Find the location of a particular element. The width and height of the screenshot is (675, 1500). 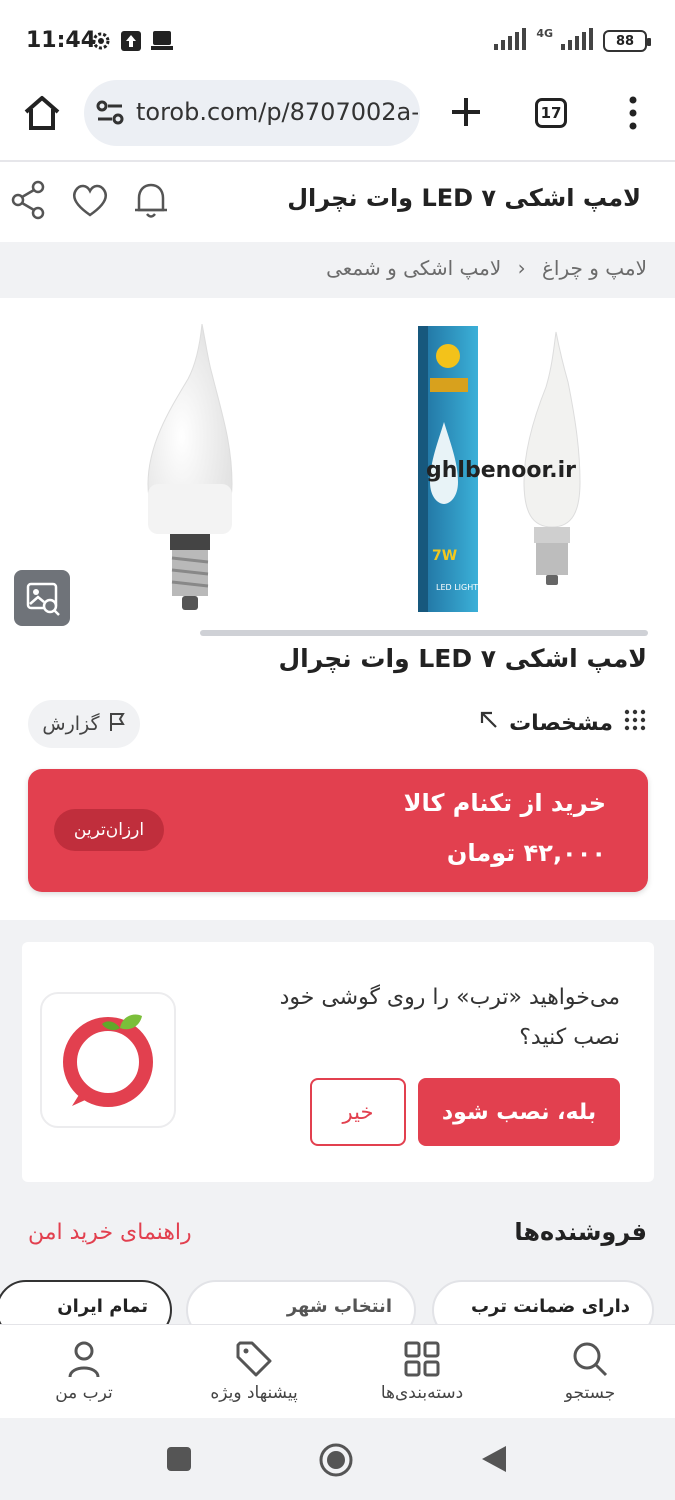

chip-label-all-iran: تمام ایران is located at coordinates (102, 1306).